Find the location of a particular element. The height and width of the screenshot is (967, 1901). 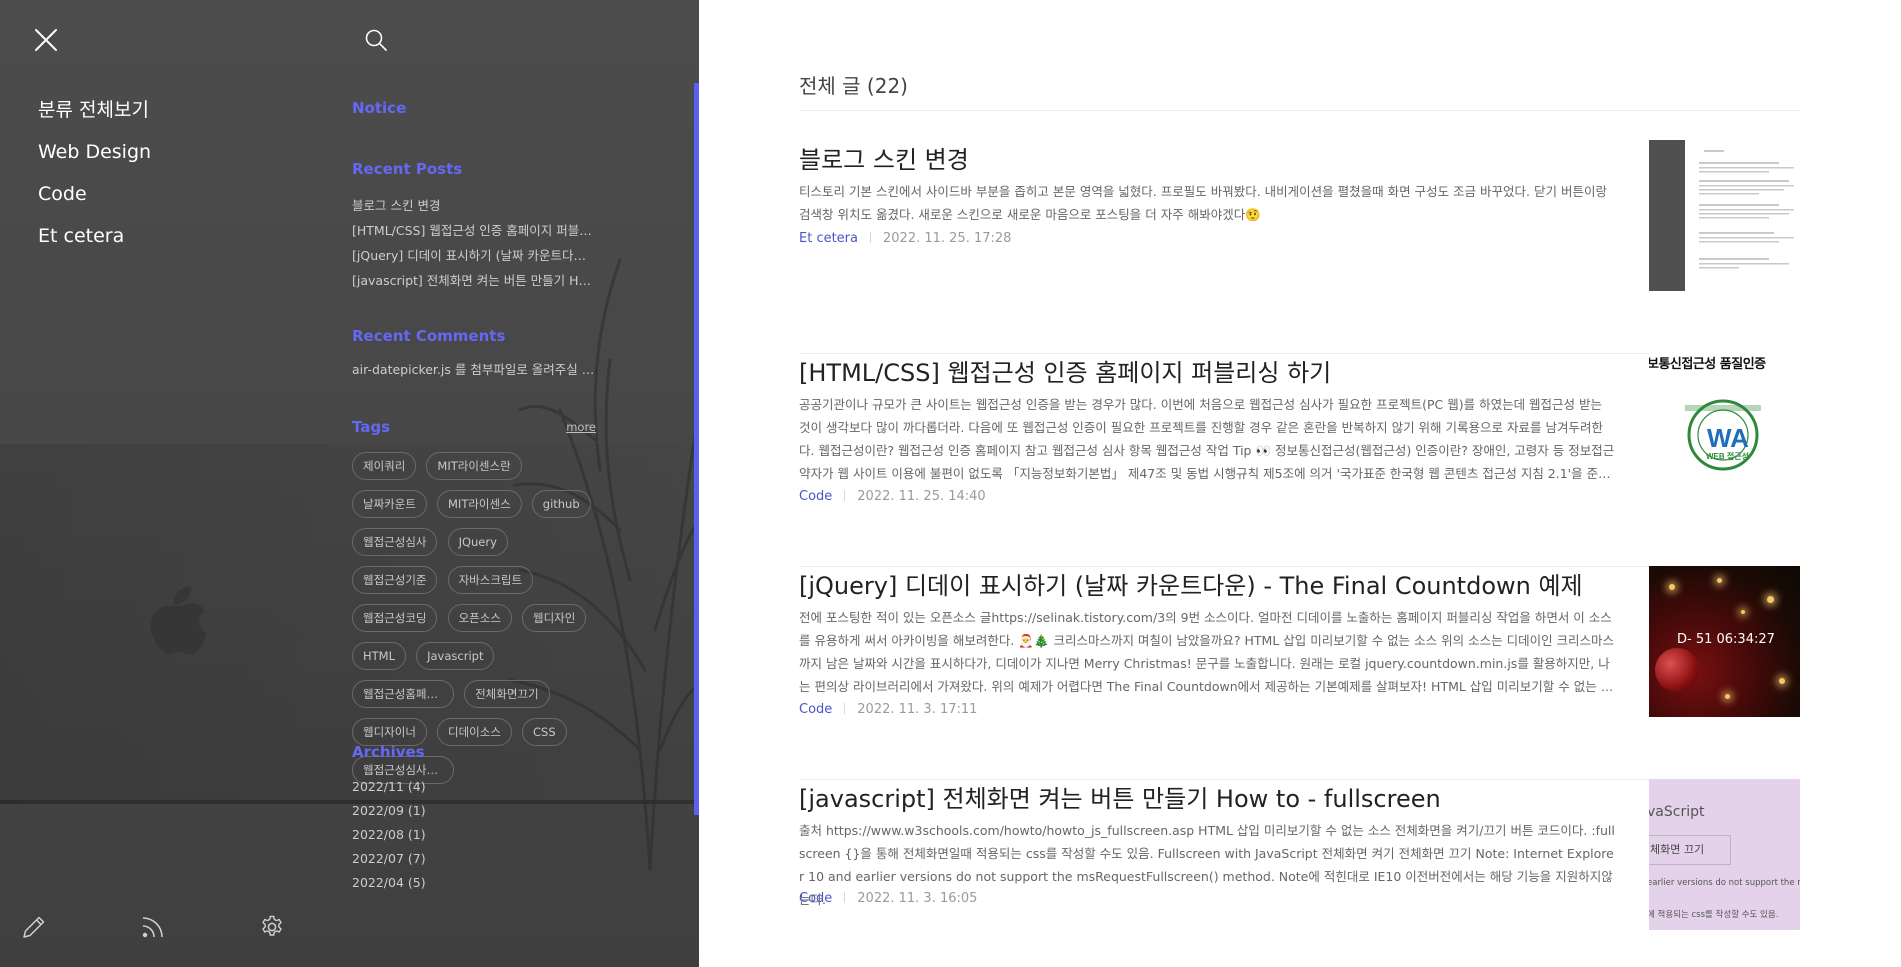

post-meta: Code 2022. 11. 3. 16:05 is located at coordinates (888, 898).